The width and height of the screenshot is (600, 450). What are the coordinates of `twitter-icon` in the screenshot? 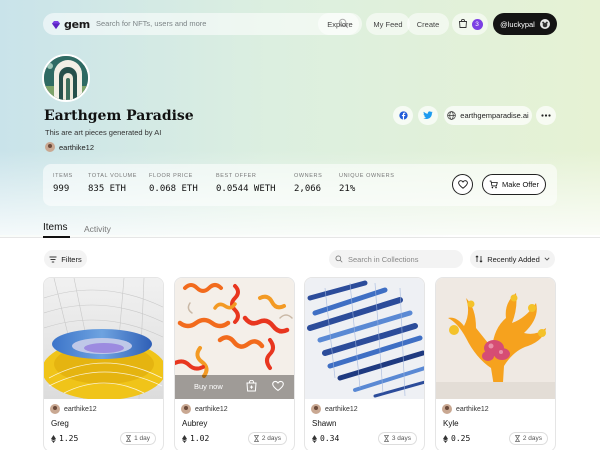 It's located at (428, 115).